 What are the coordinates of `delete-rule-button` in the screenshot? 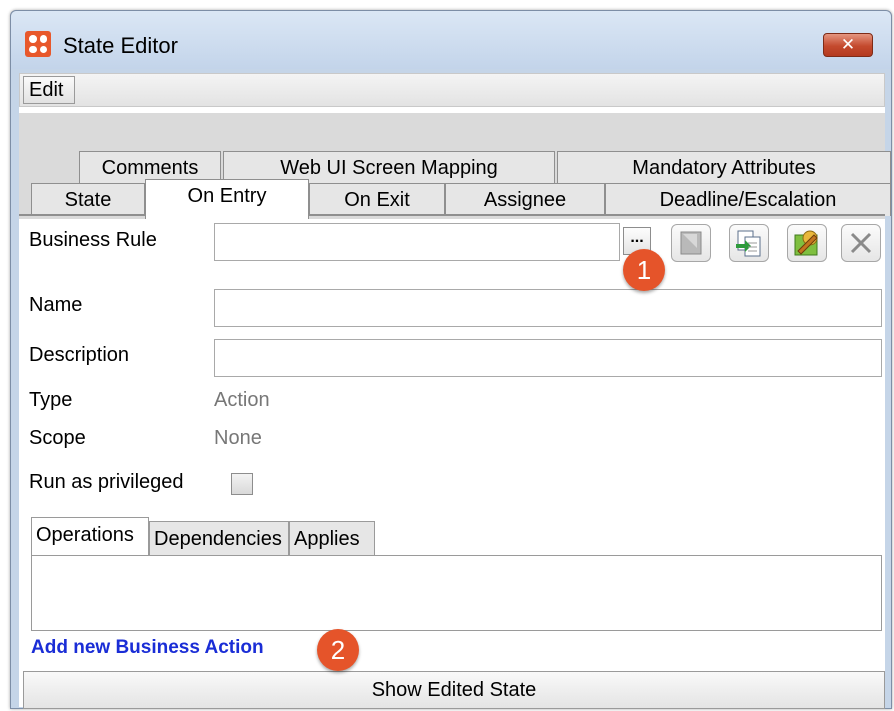 It's located at (691, 243).